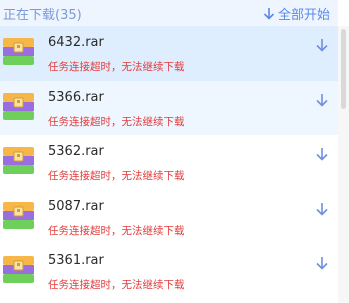 Image resolution: width=349 pixels, height=303 pixels. I want to click on downloading-title: 正在下载(35), so click(42, 15).